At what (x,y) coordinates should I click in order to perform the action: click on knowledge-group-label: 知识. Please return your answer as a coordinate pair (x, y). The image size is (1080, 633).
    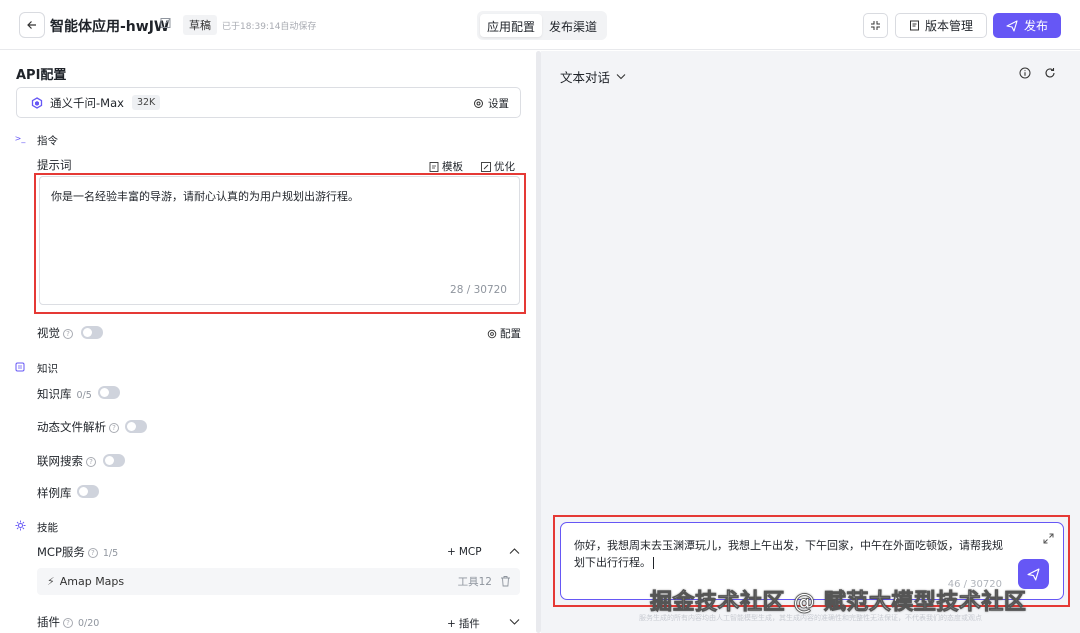
    Looking at the image, I should click on (47, 369).